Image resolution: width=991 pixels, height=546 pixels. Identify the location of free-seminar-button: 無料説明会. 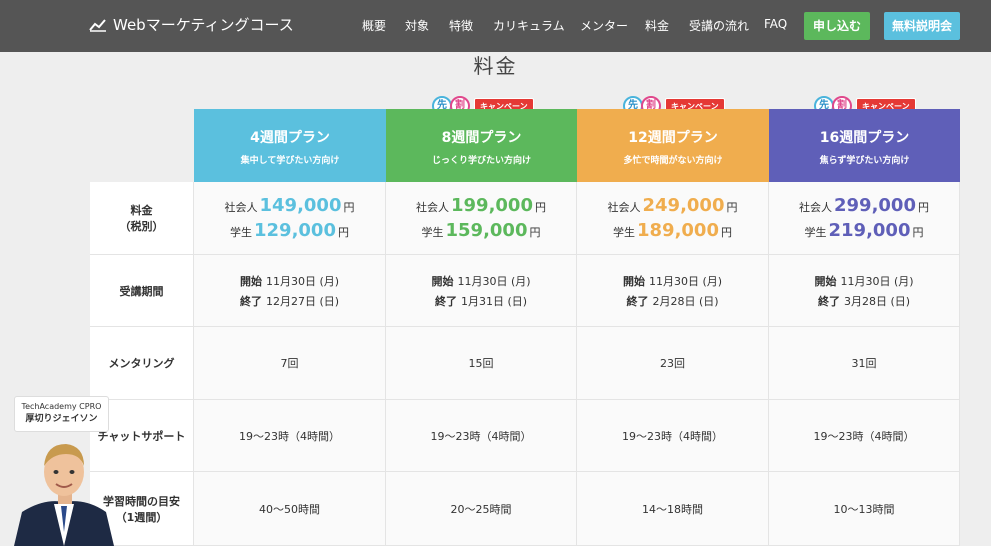
(922, 26).